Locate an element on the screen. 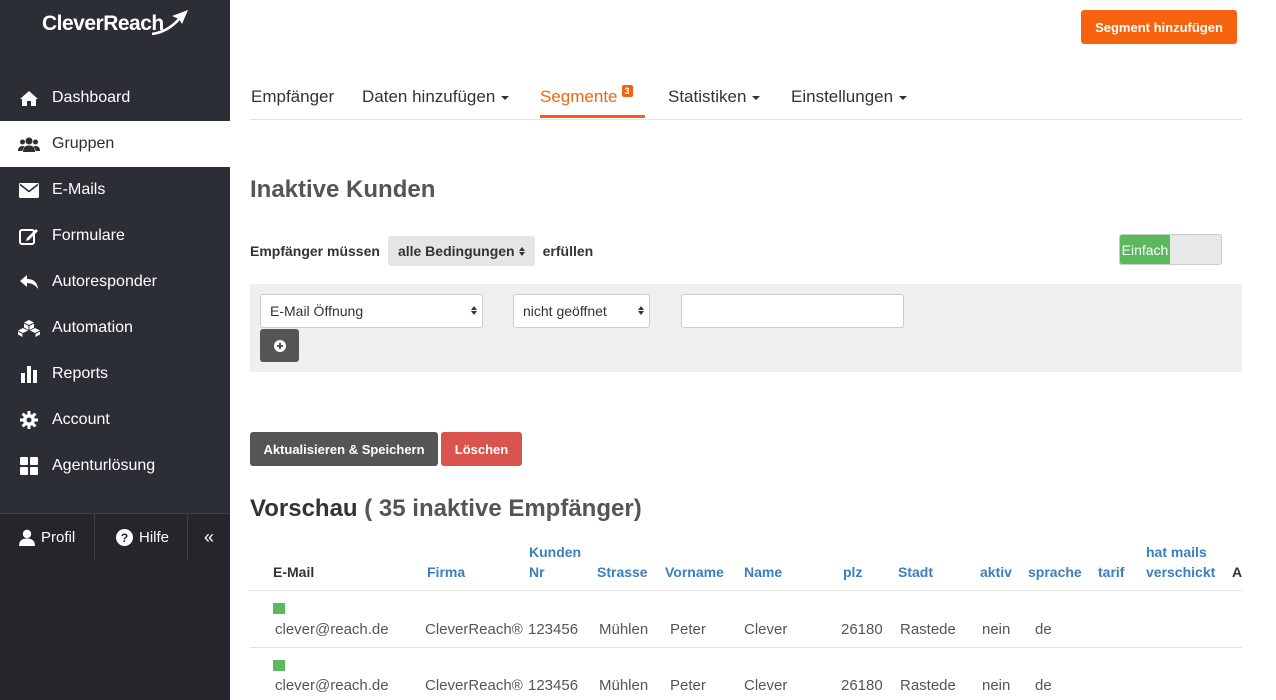  sidebar-item-formulare: Formulare is located at coordinates (115, 236).